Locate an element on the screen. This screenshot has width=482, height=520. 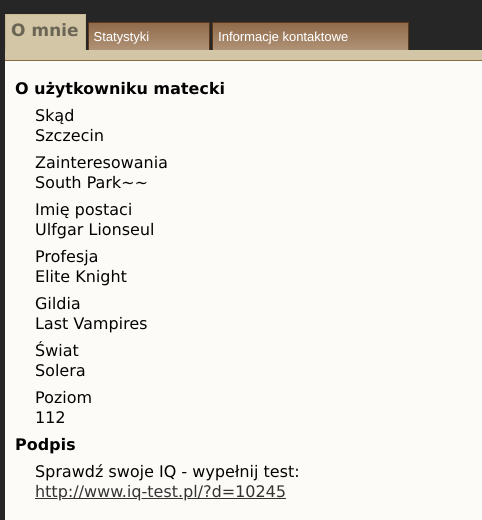
tab: Informacje kontaktowe is located at coordinates (311, 36).